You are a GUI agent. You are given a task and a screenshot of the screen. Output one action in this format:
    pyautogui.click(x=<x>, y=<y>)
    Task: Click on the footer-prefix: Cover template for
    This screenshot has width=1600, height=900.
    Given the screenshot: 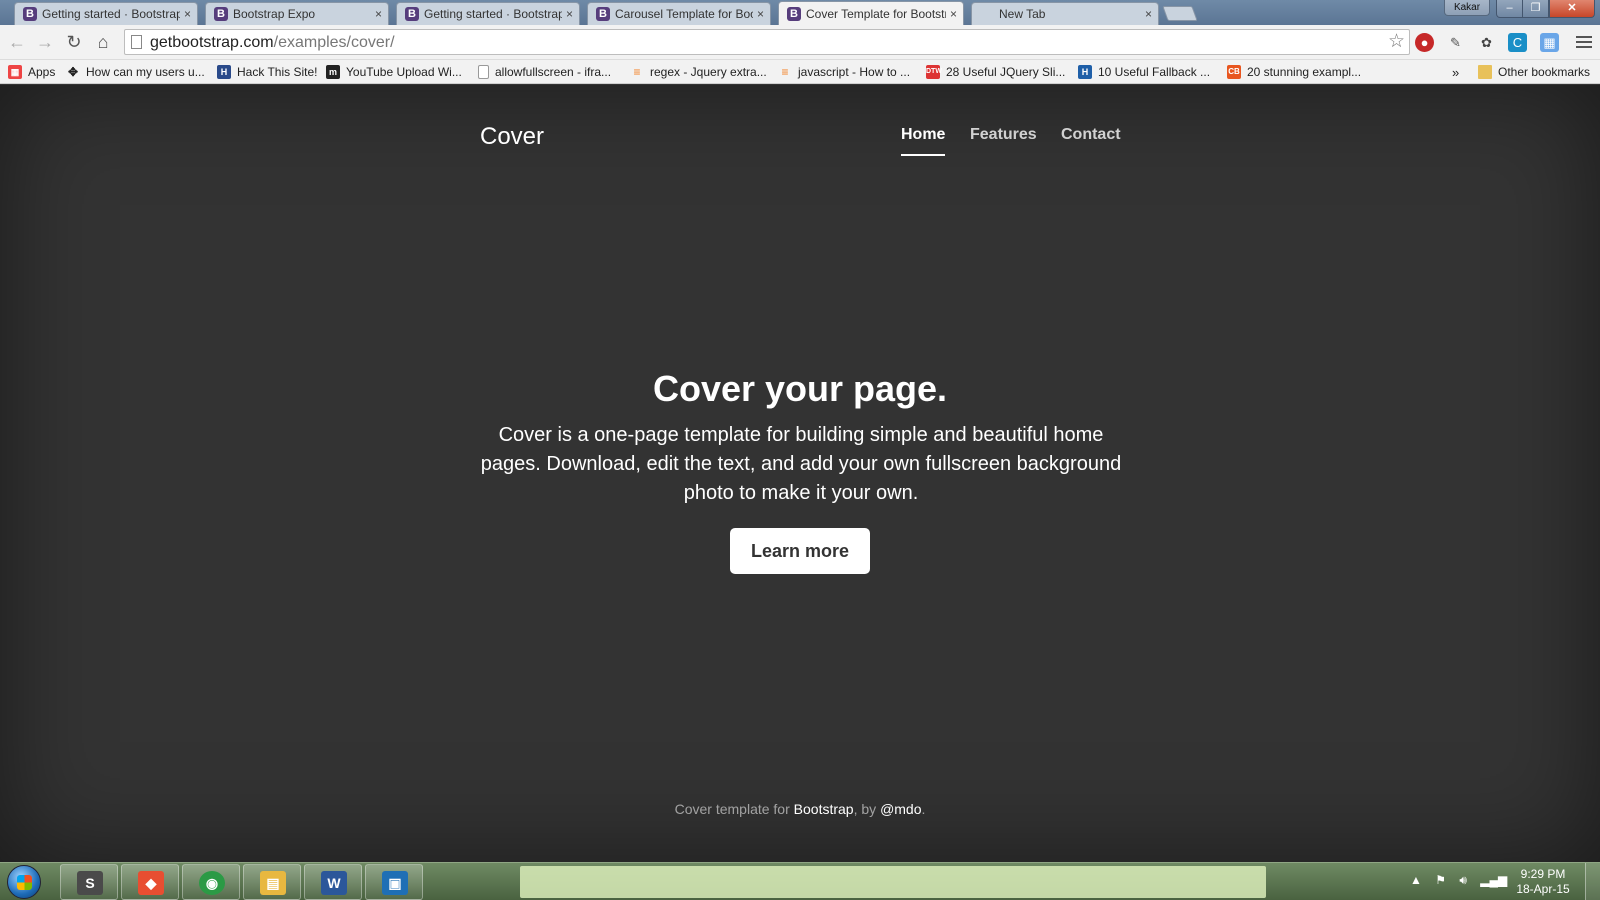 What is the action you would take?
    pyautogui.click(x=734, y=809)
    